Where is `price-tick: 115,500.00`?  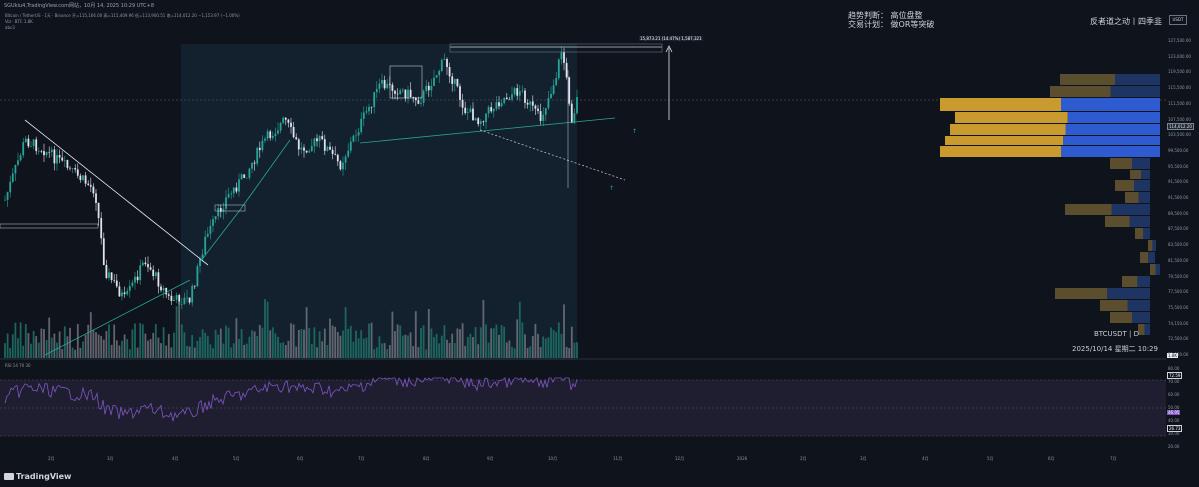 price-tick: 115,500.00 is located at coordinates (1179, 88).